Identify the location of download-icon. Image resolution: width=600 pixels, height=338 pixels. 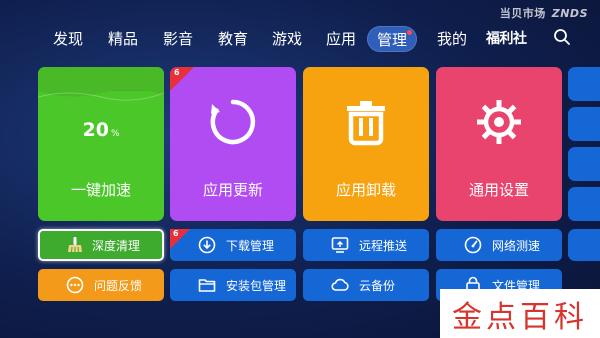
(207, 245).